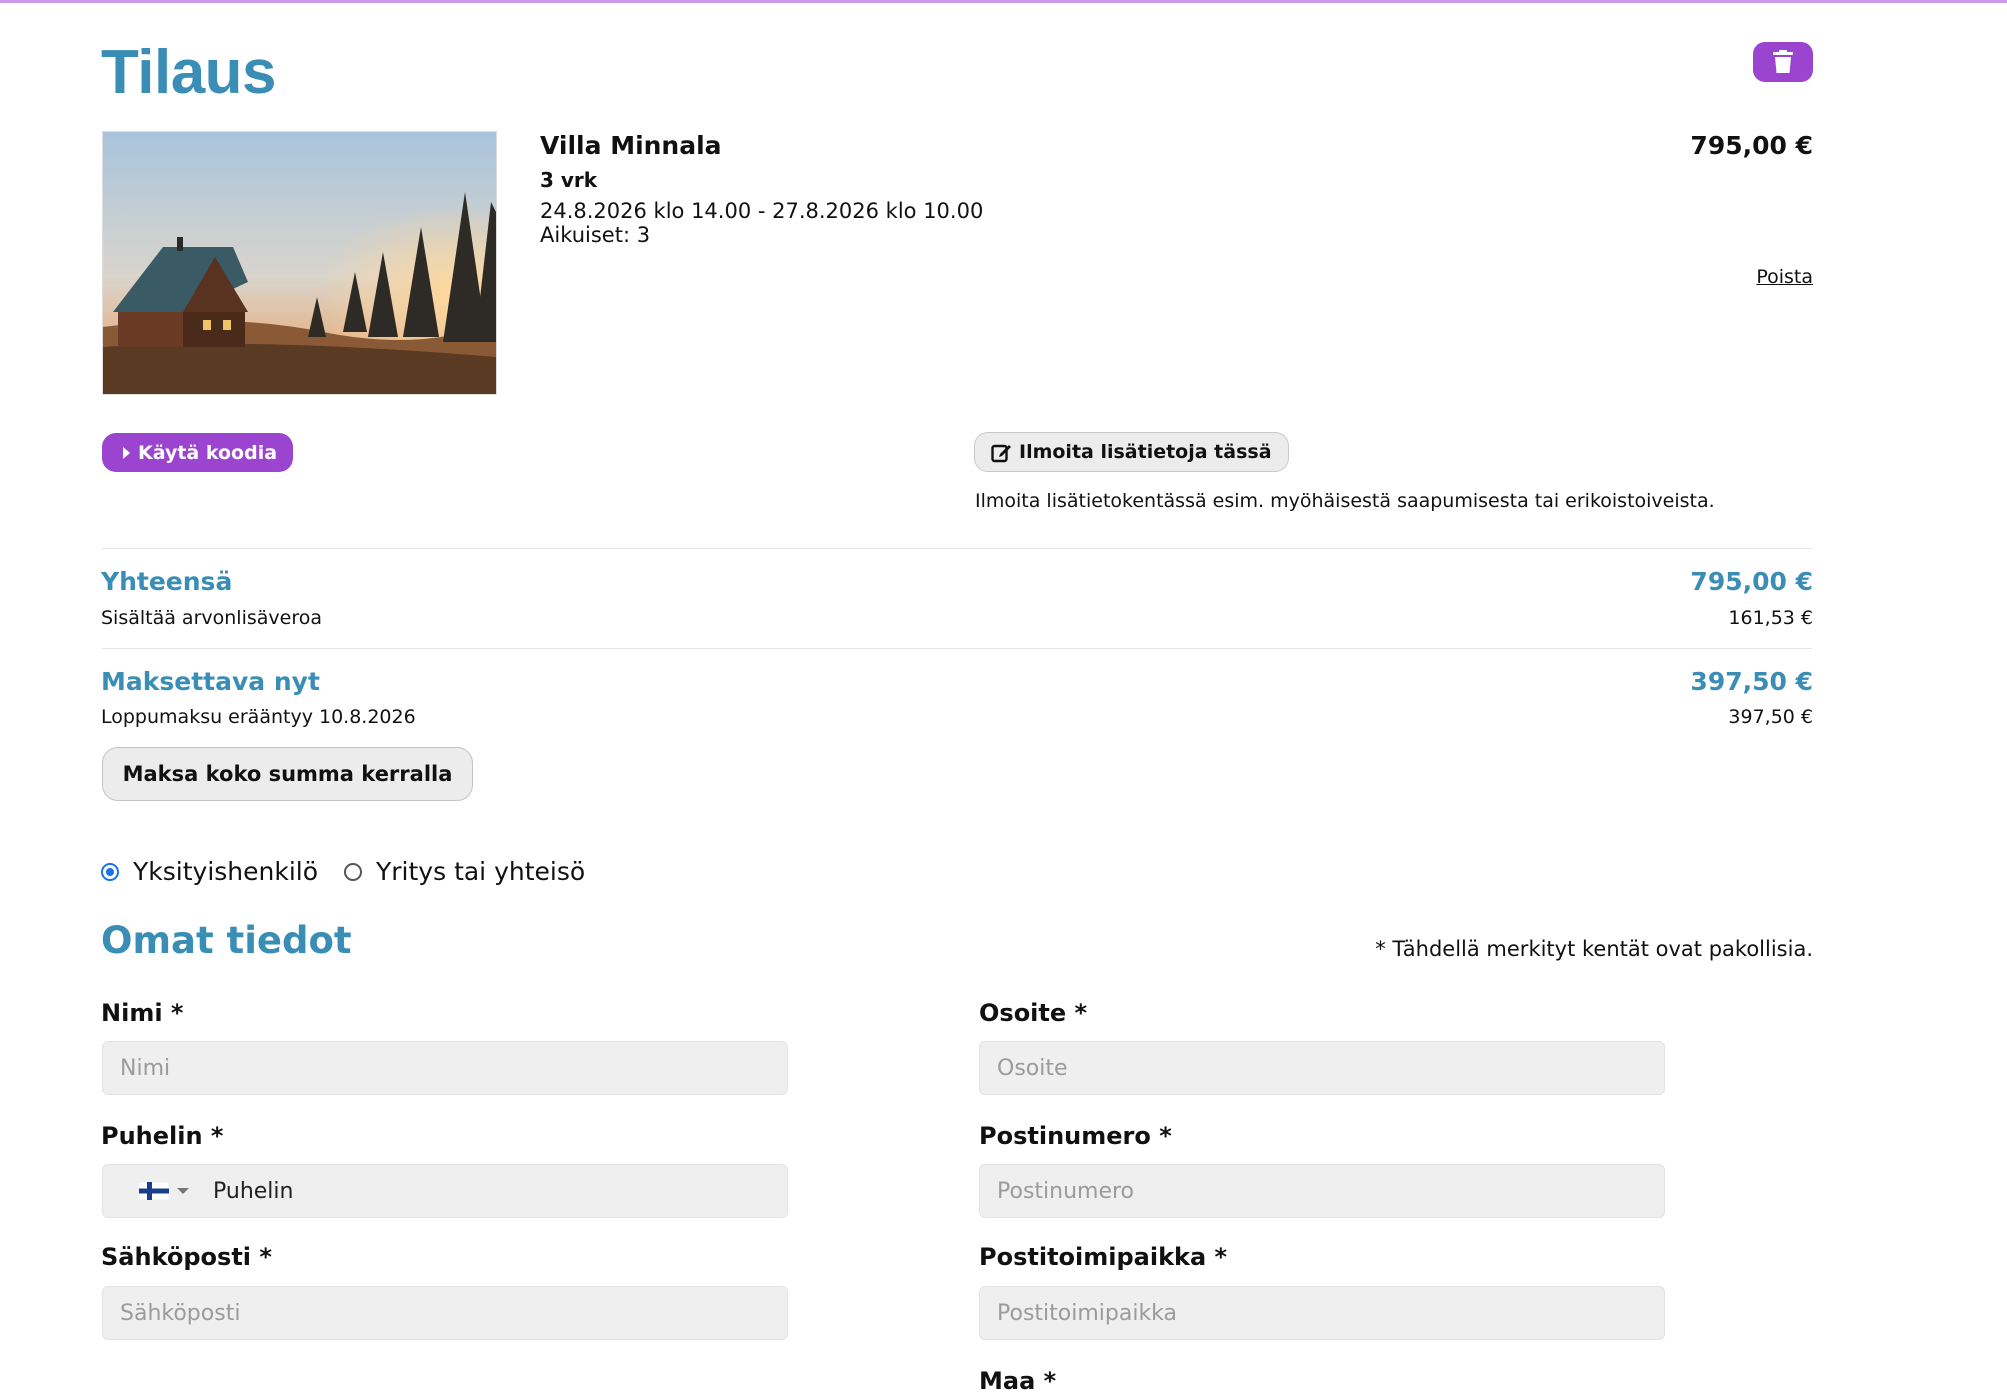 The width and height of the screenshot is (2007, 1399). I want to click on apply-code-button: Käytä koodia, so click(198, 452).